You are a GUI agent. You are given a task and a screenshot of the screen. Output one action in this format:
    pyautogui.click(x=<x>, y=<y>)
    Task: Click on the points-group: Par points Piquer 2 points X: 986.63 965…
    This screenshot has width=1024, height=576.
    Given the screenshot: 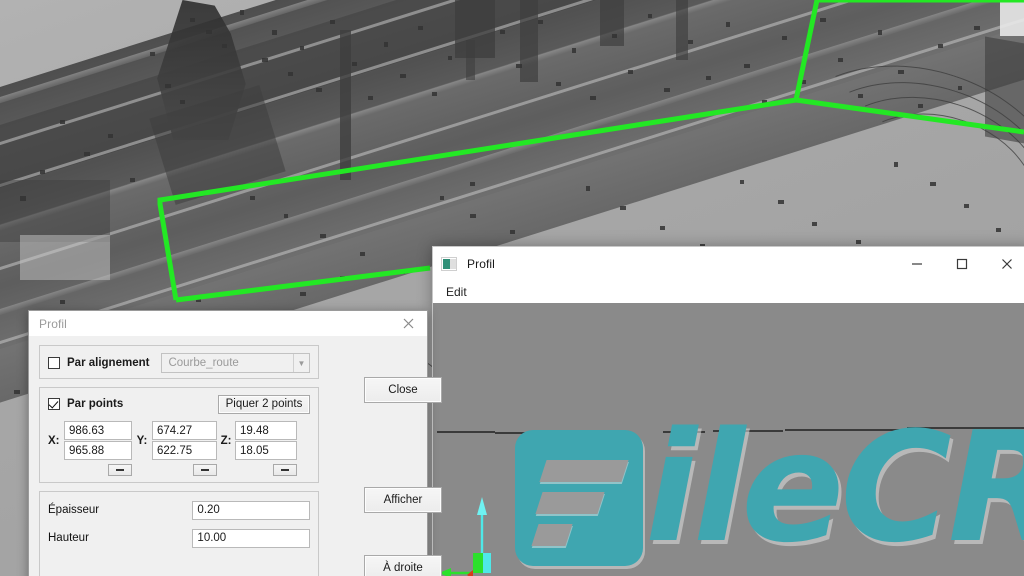 What is the action you would take?
    pyautogui.click(x=179, y=435)
    